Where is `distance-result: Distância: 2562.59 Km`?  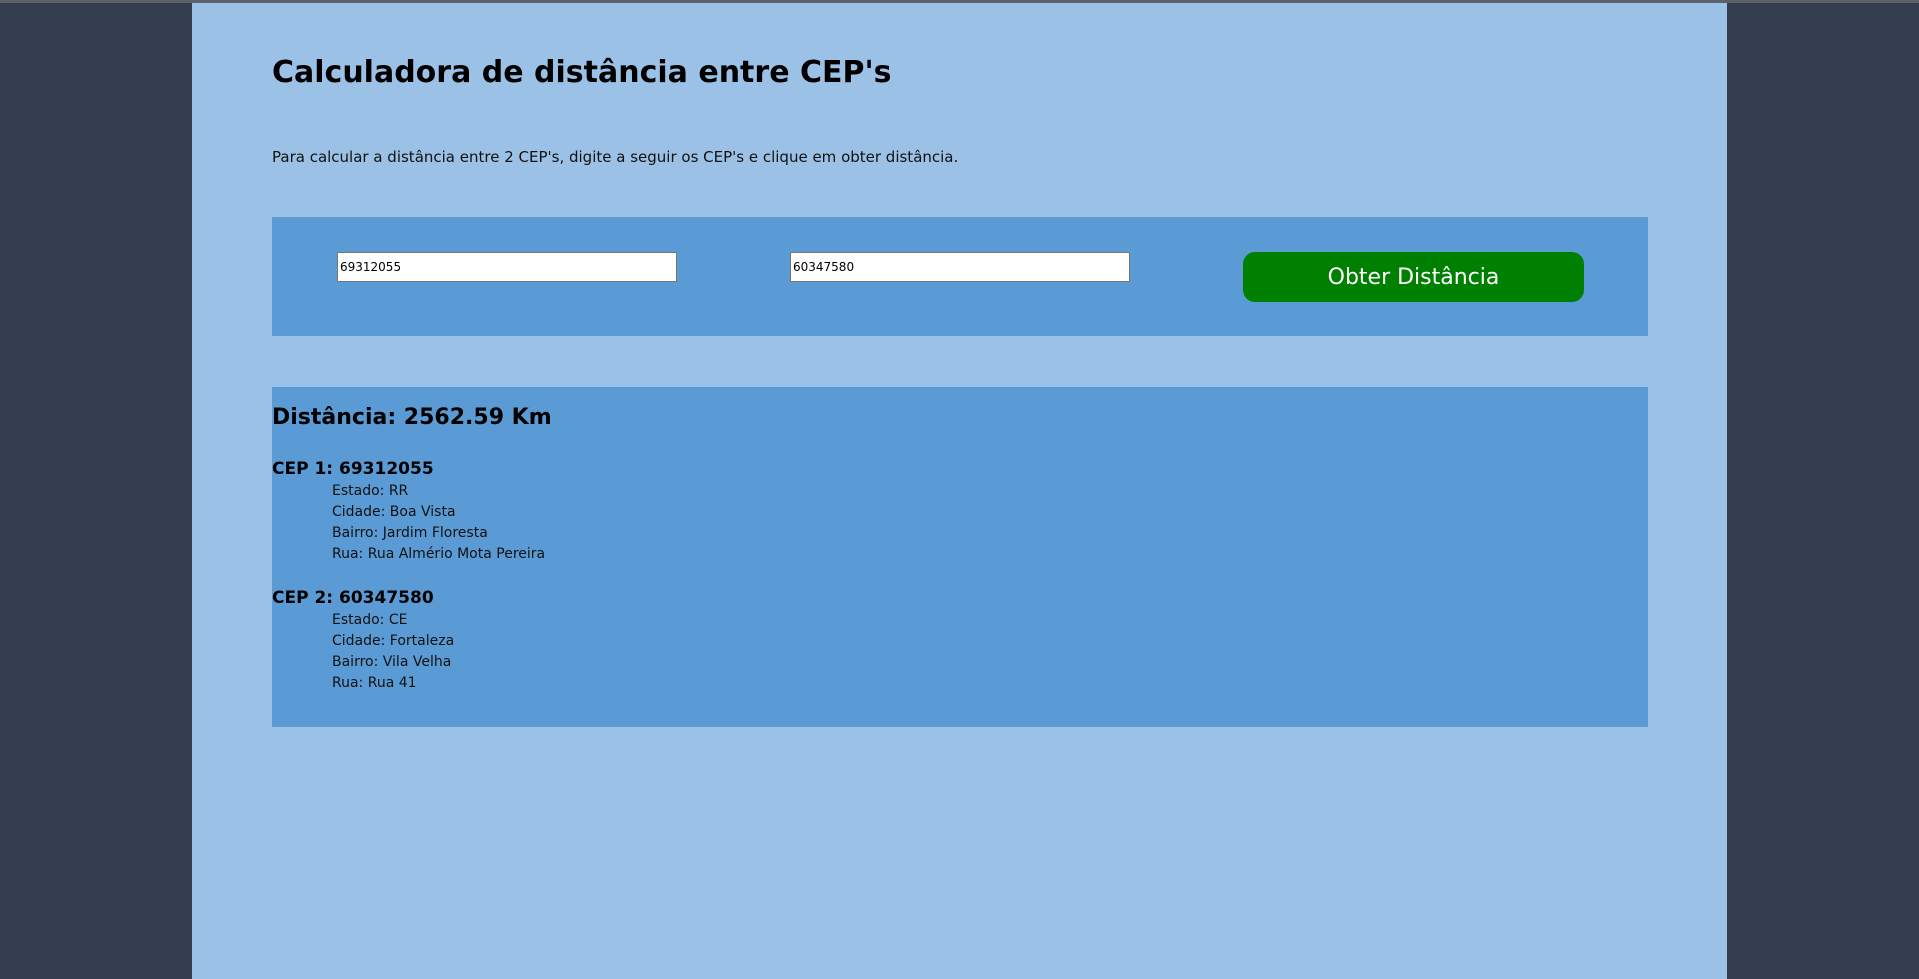 distance-result: Distância: 2562.59 Km is located at coordinates (412, 417).